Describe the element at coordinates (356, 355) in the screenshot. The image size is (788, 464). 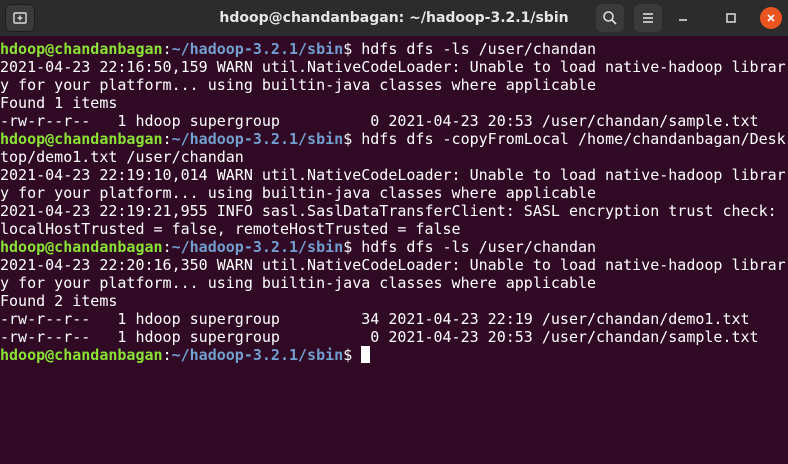
I see `command-text` at that location.